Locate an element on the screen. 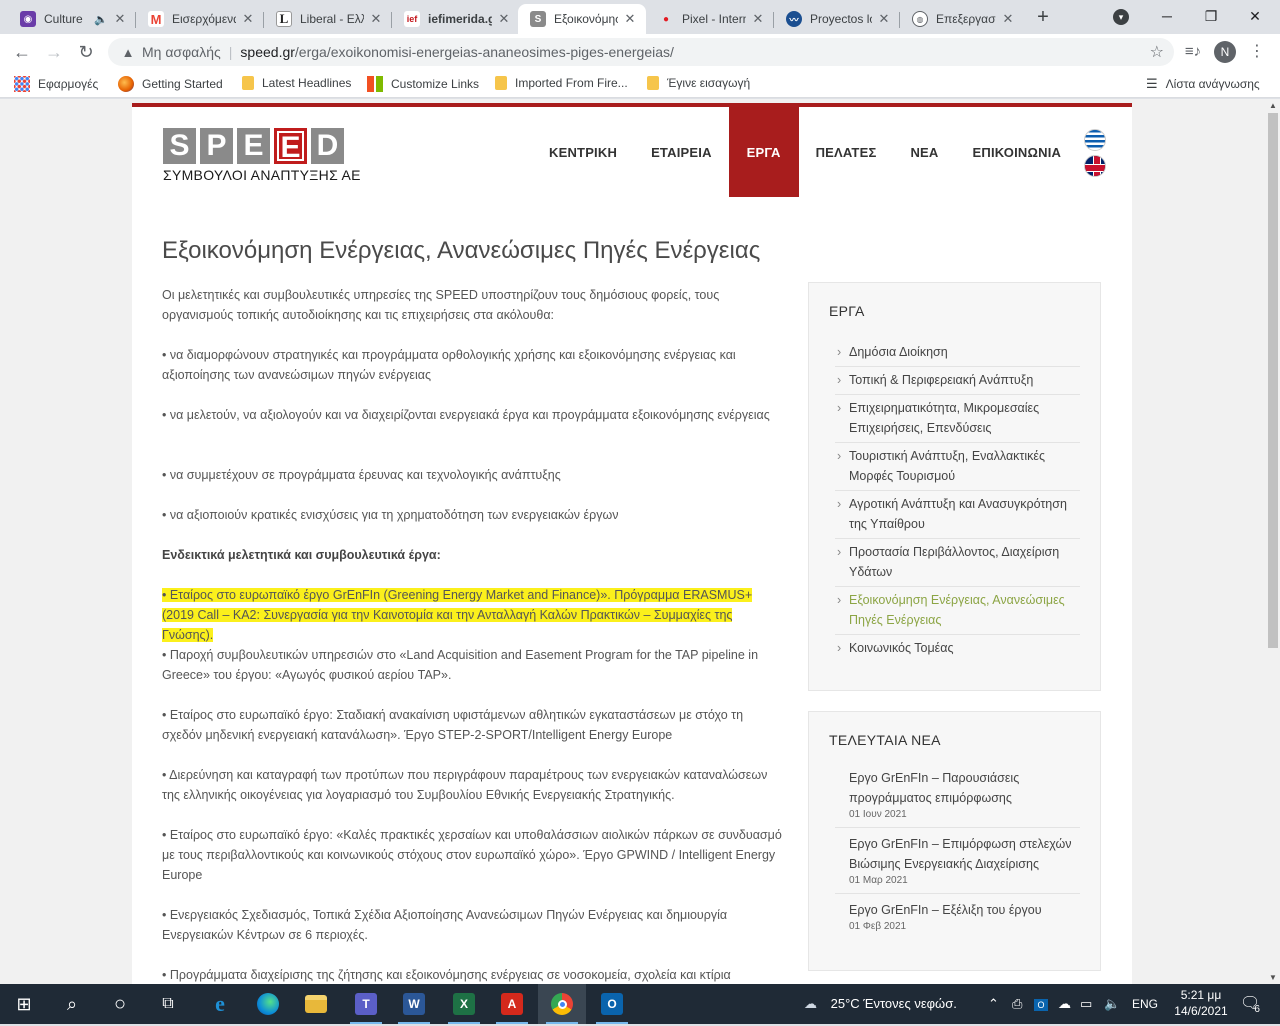  search-button: ⌕ is located at coordinates (72, 1004).